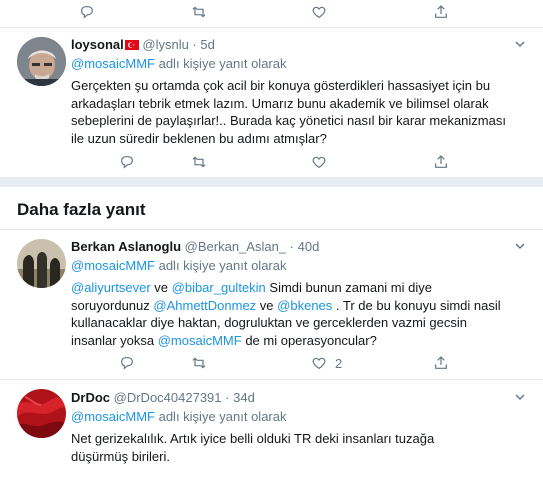  Describe the element at coordinates (235, 246) in the screenshot. I see `user-handle: @Berkan_Aslan_` at that location.